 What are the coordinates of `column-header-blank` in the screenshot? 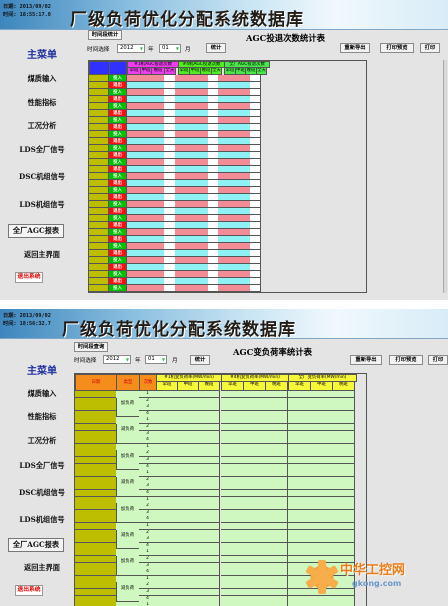 It's located at (118, 68).